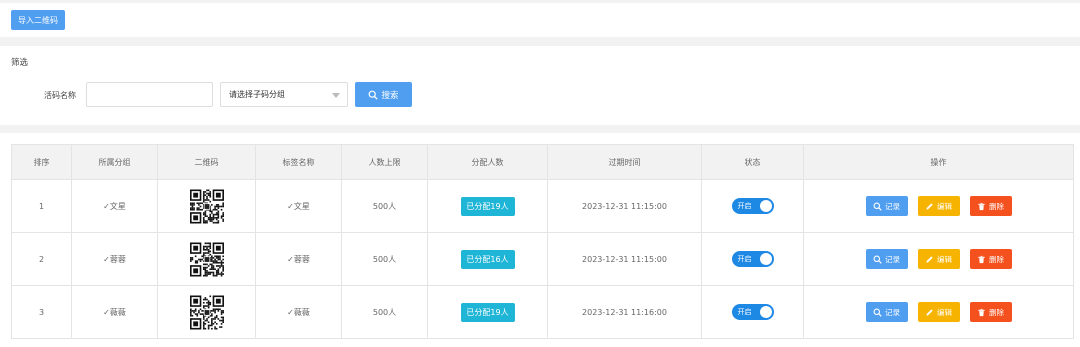 The image size is (1080, 347). What do you see at coordinates (114, 206) in the screenshot?
I see `cell-group: ✓文星` at bounding box center [114, 206].